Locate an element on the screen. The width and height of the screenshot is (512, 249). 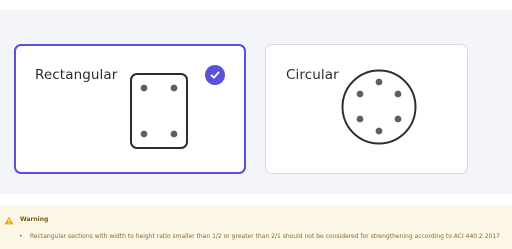
warning-title: Warning is located at coordinates (34, 219).